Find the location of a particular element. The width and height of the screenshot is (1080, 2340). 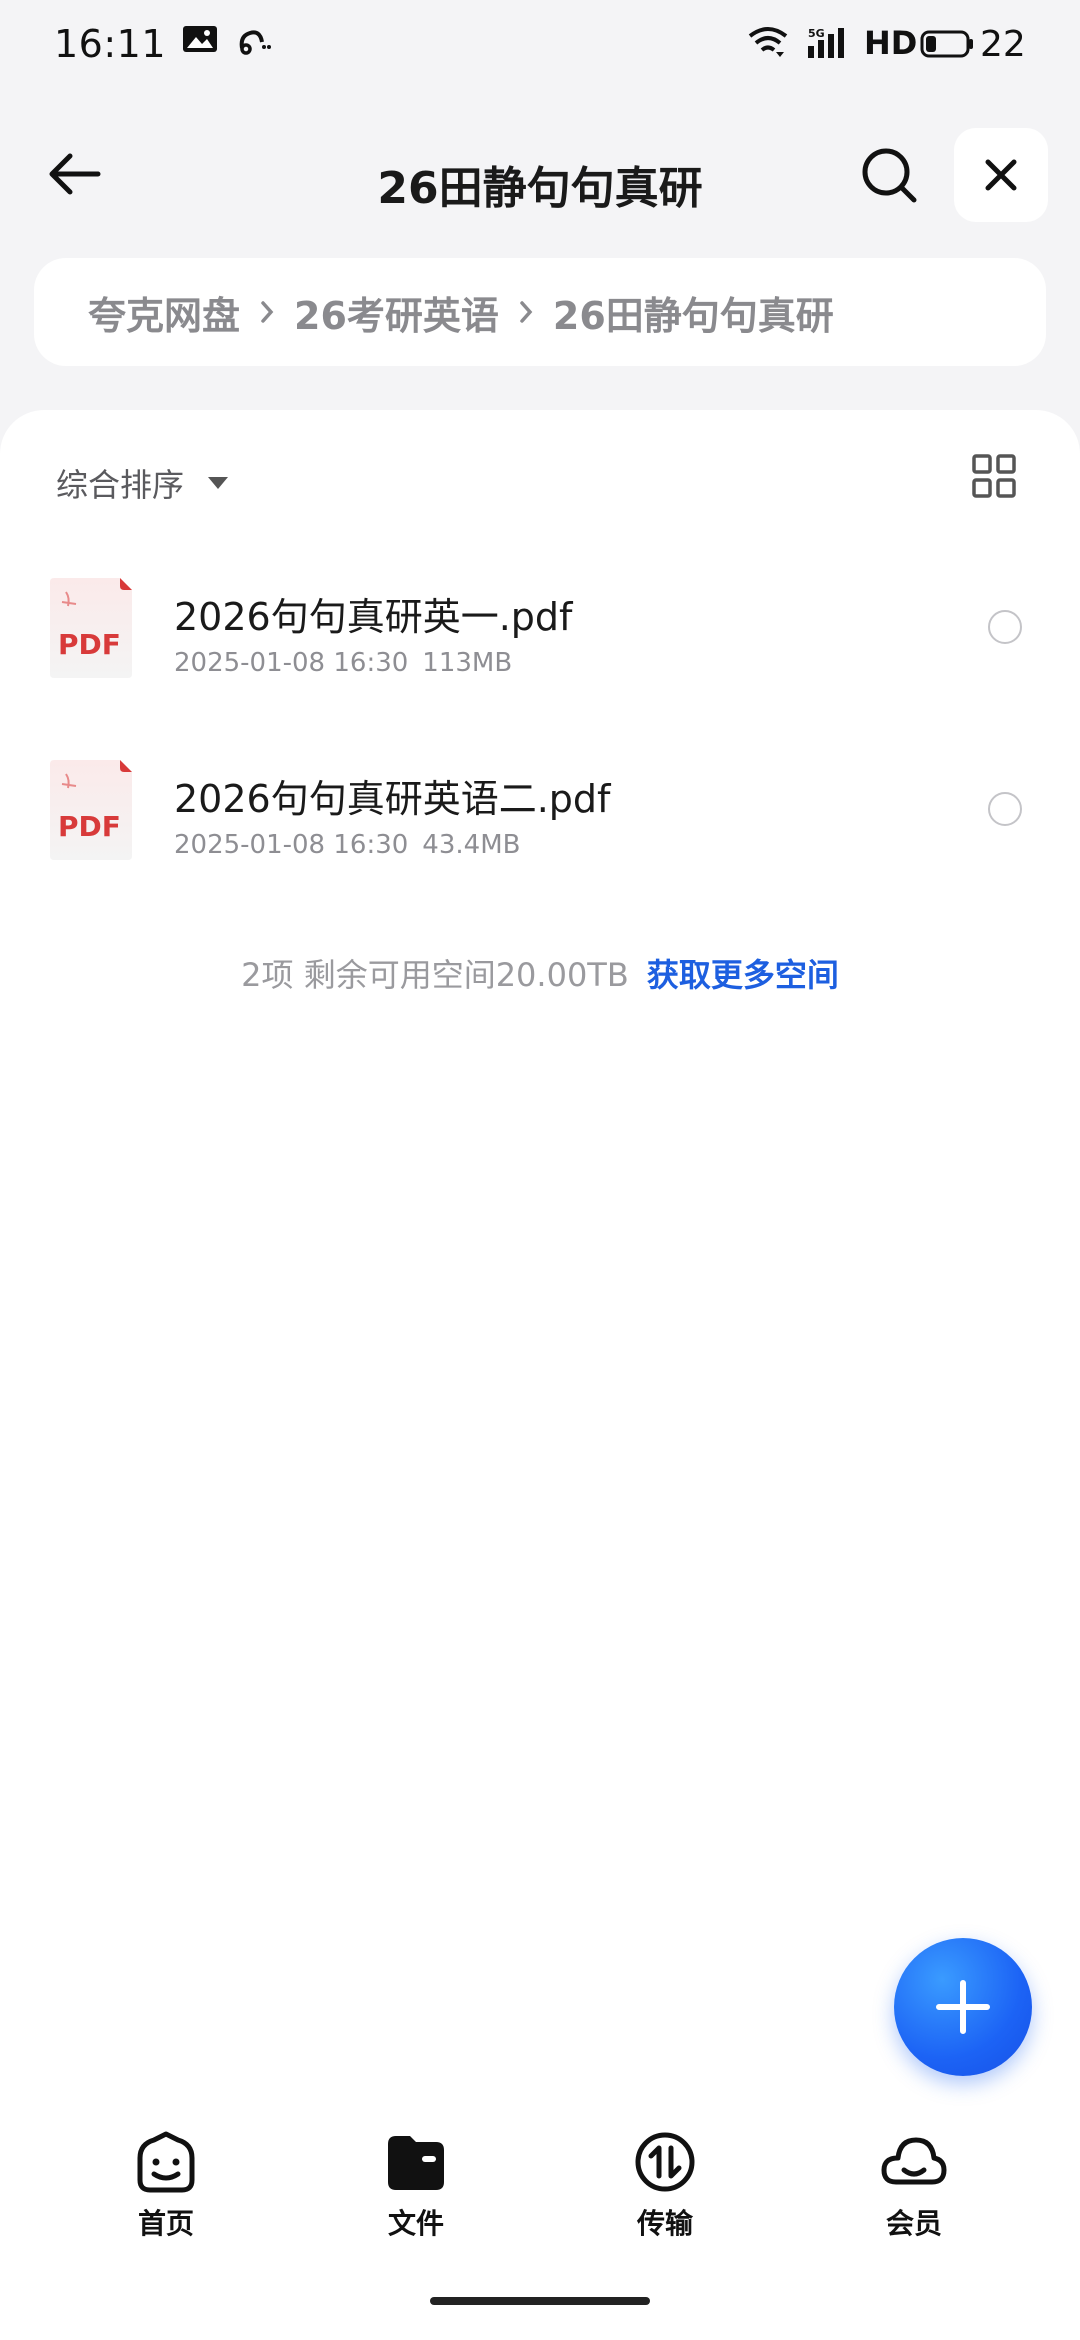

status-bar: 16:11 5G HD 22 is located at coordinates (540, 47).